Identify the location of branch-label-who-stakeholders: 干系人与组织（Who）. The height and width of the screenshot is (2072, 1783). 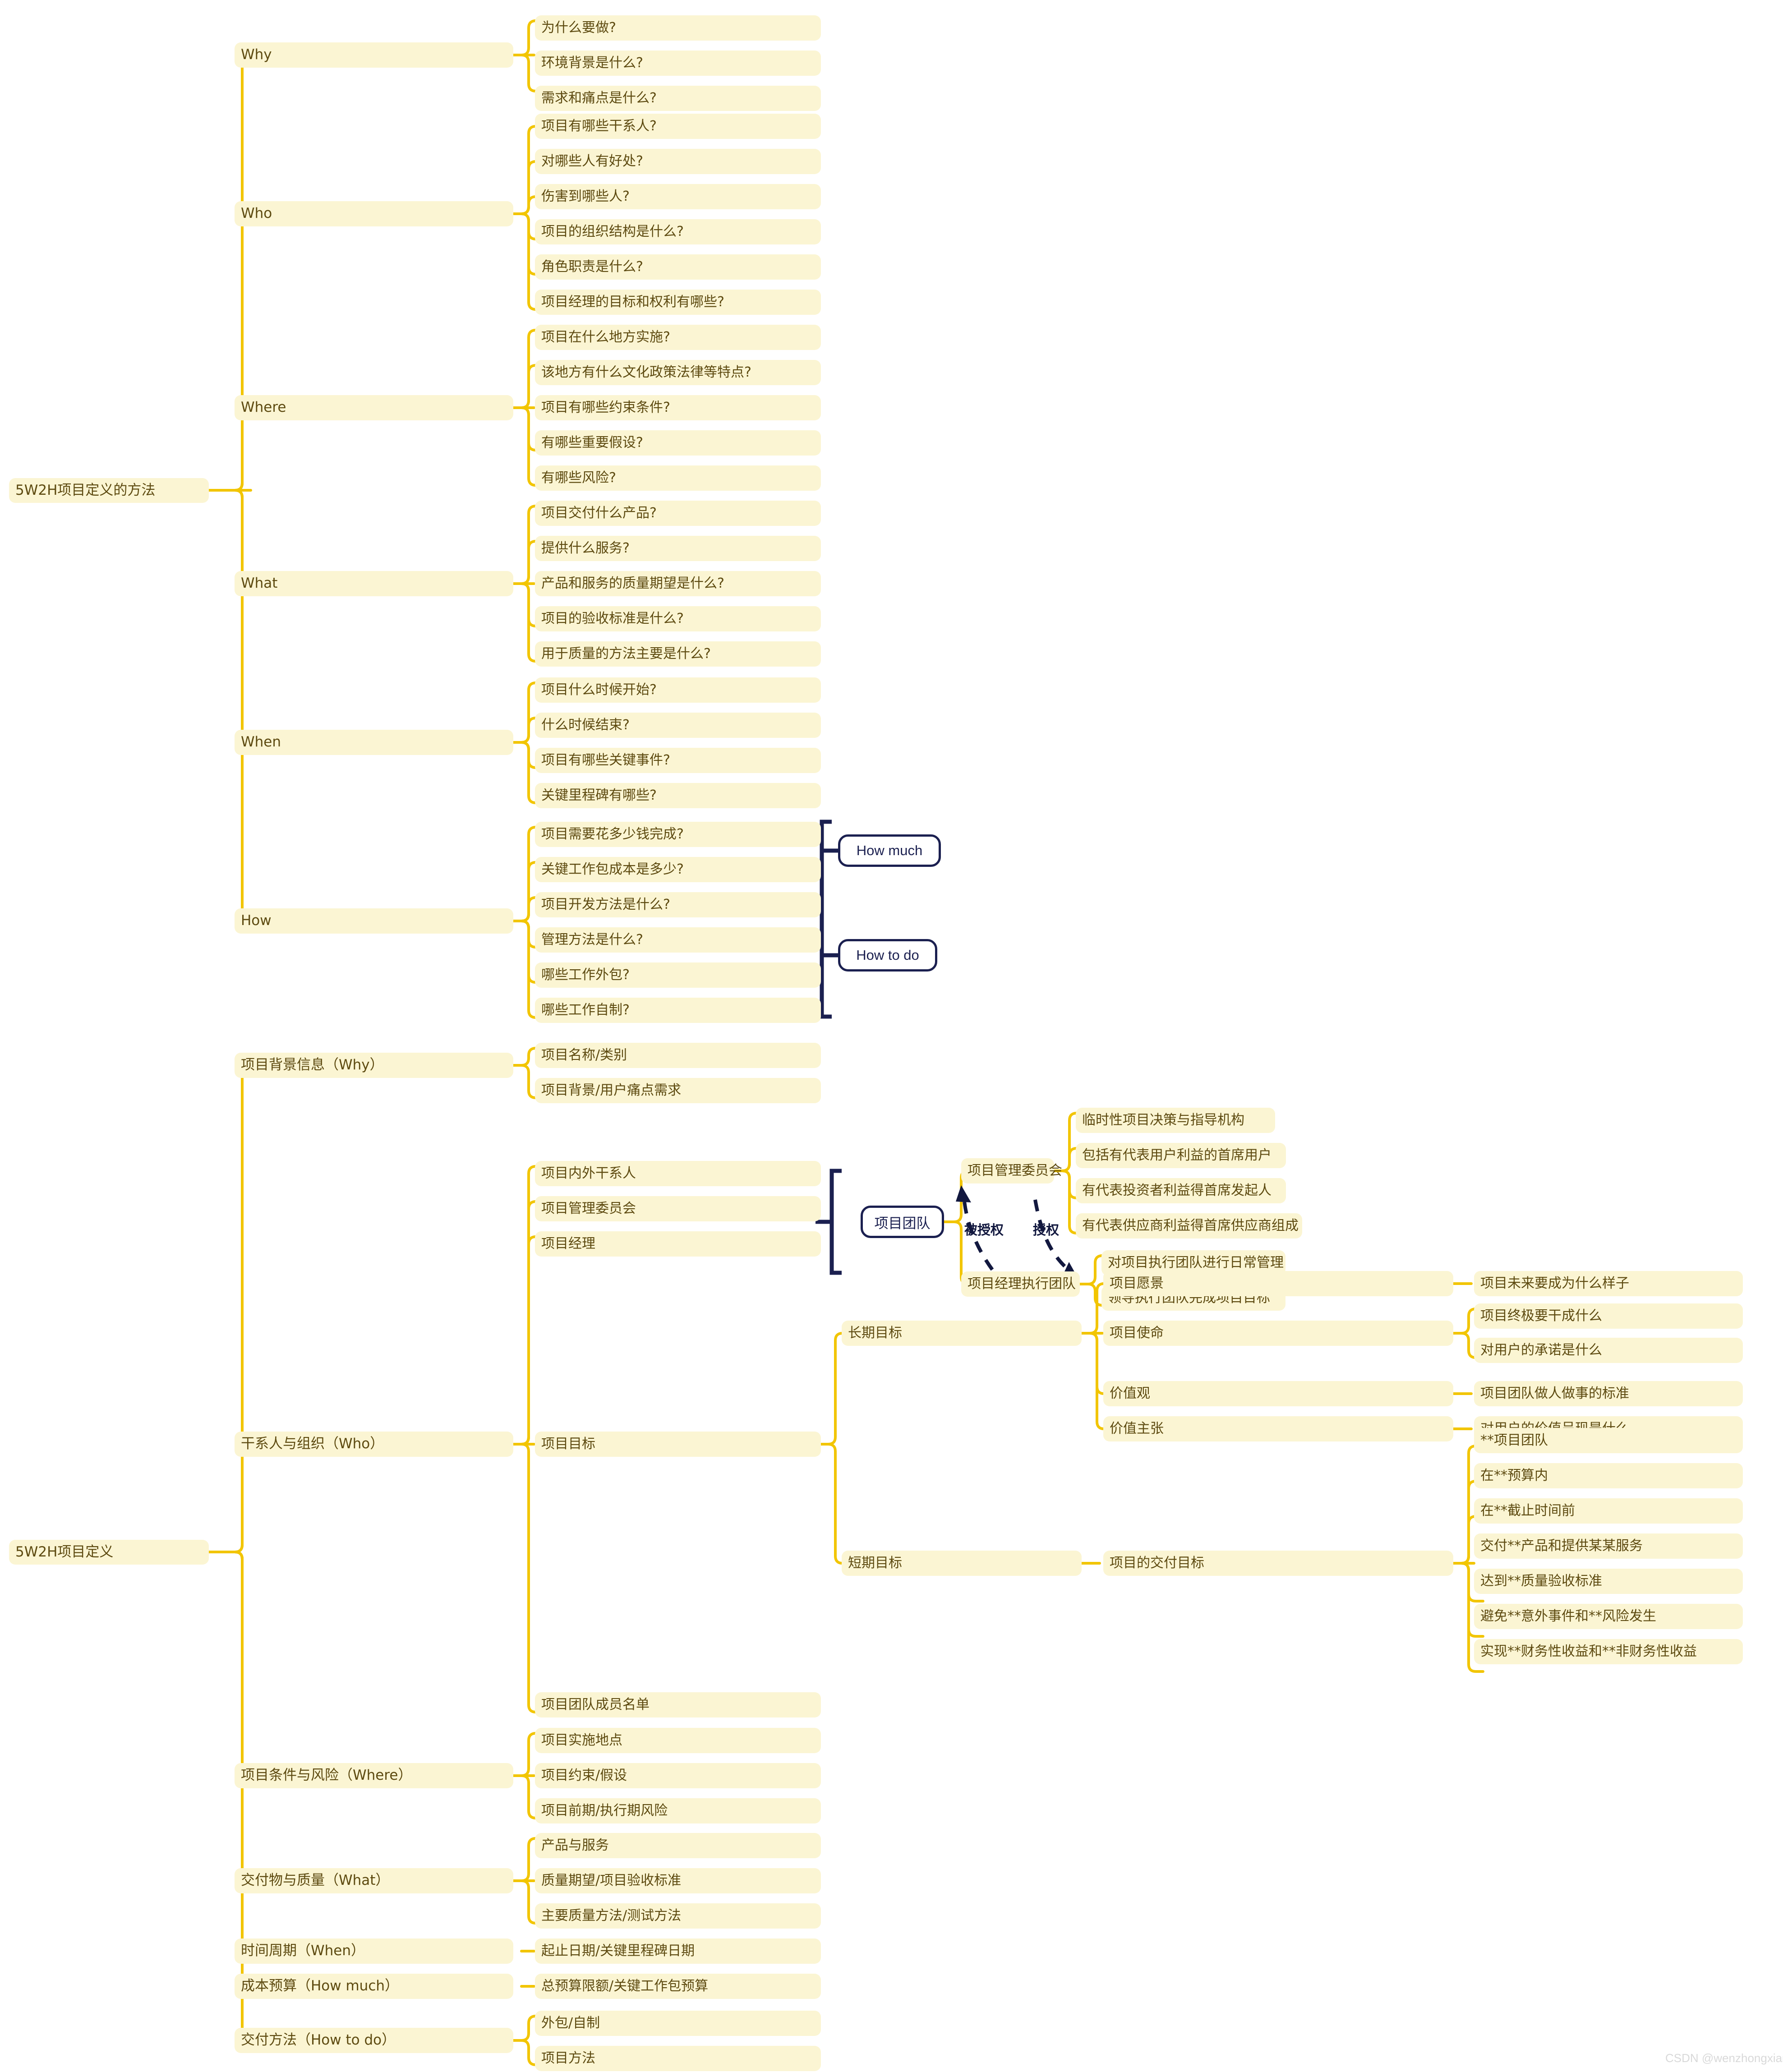
(374, 1445).